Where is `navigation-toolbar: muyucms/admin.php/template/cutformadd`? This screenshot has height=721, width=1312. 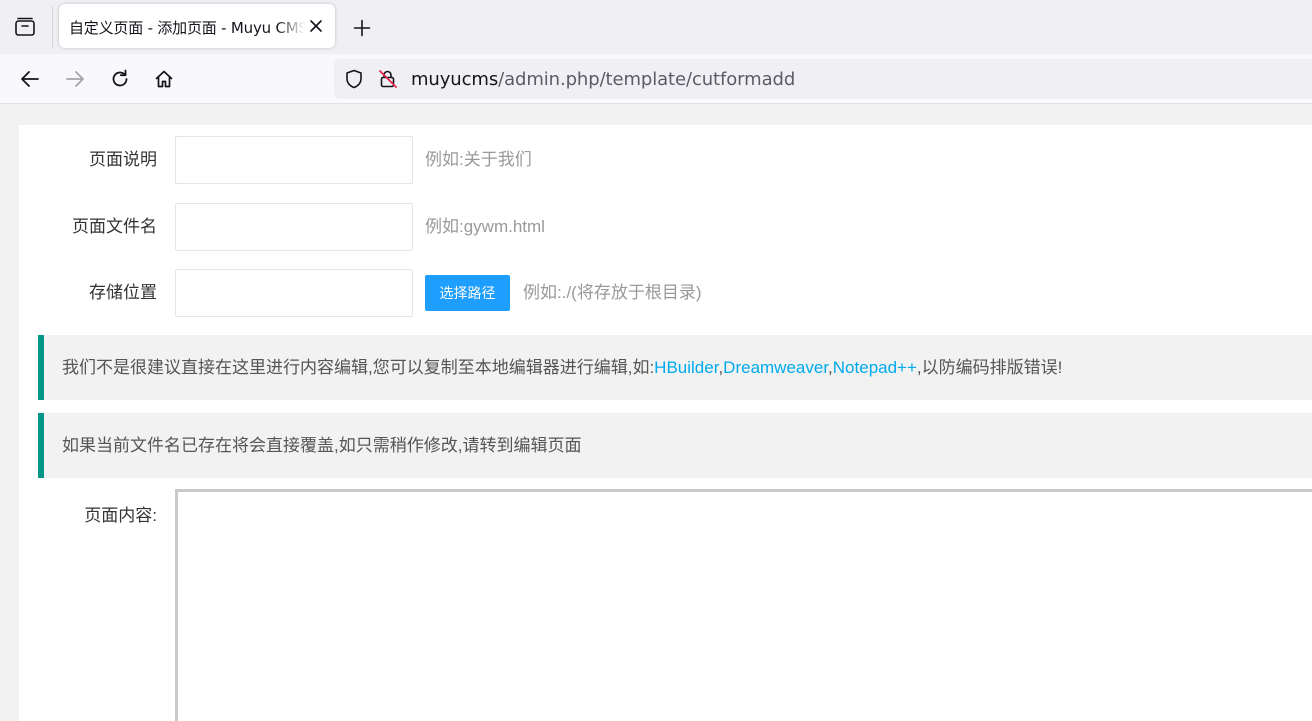 navigation-toolbar: muyucms/admin.php/template/cutformadd is located at coordinates (656, 79).